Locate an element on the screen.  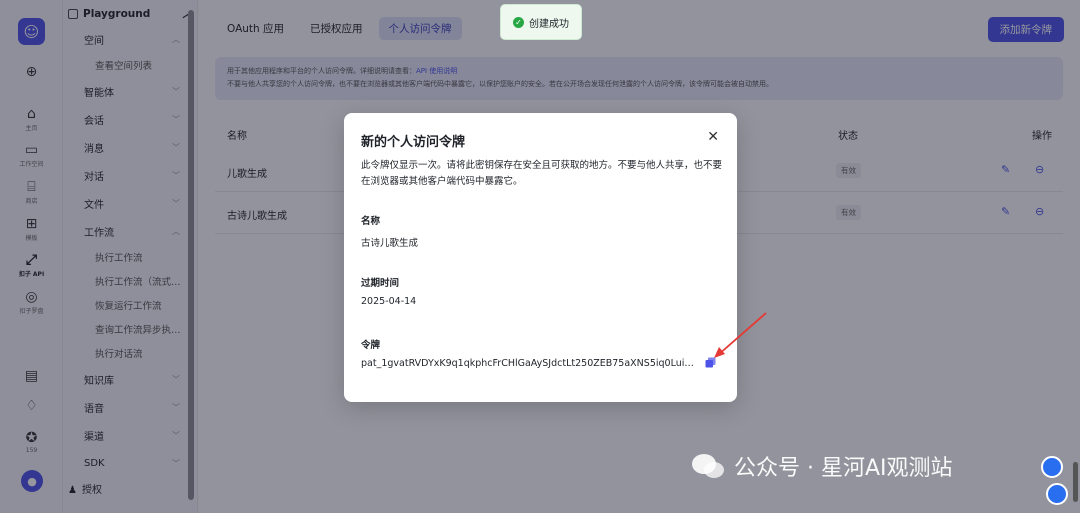
check-circle-icon: ✓ is located at coordinates (518, 22).